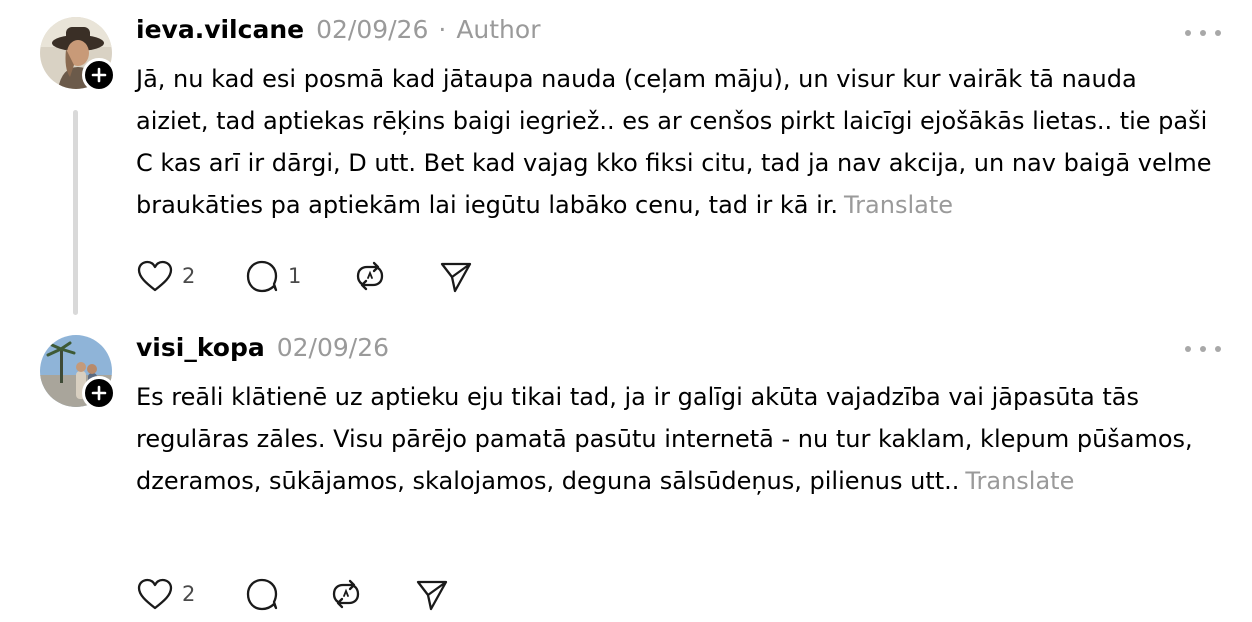 Image resolution: width=1252 pixels, height=622 pixels. What do you see at coordinates (295, 276) in the screenshot?
I see `reply-count: 1` at bounding box center [295, 276].